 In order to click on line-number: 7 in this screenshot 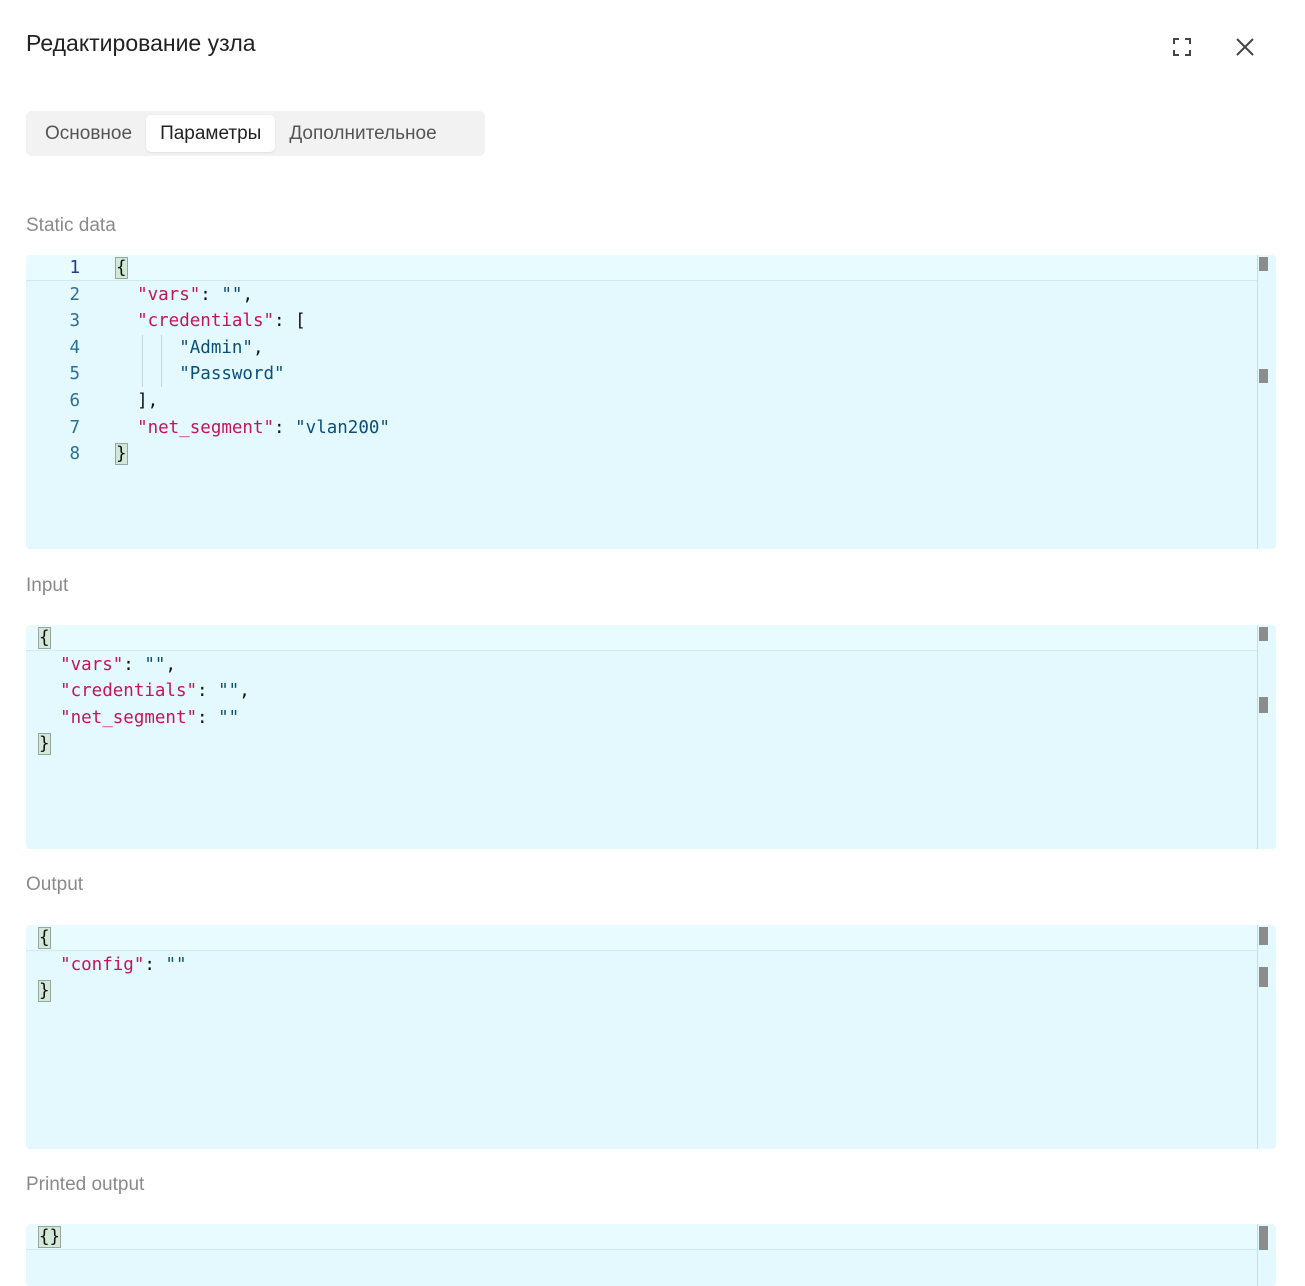, I will do `click(74, 427)`.